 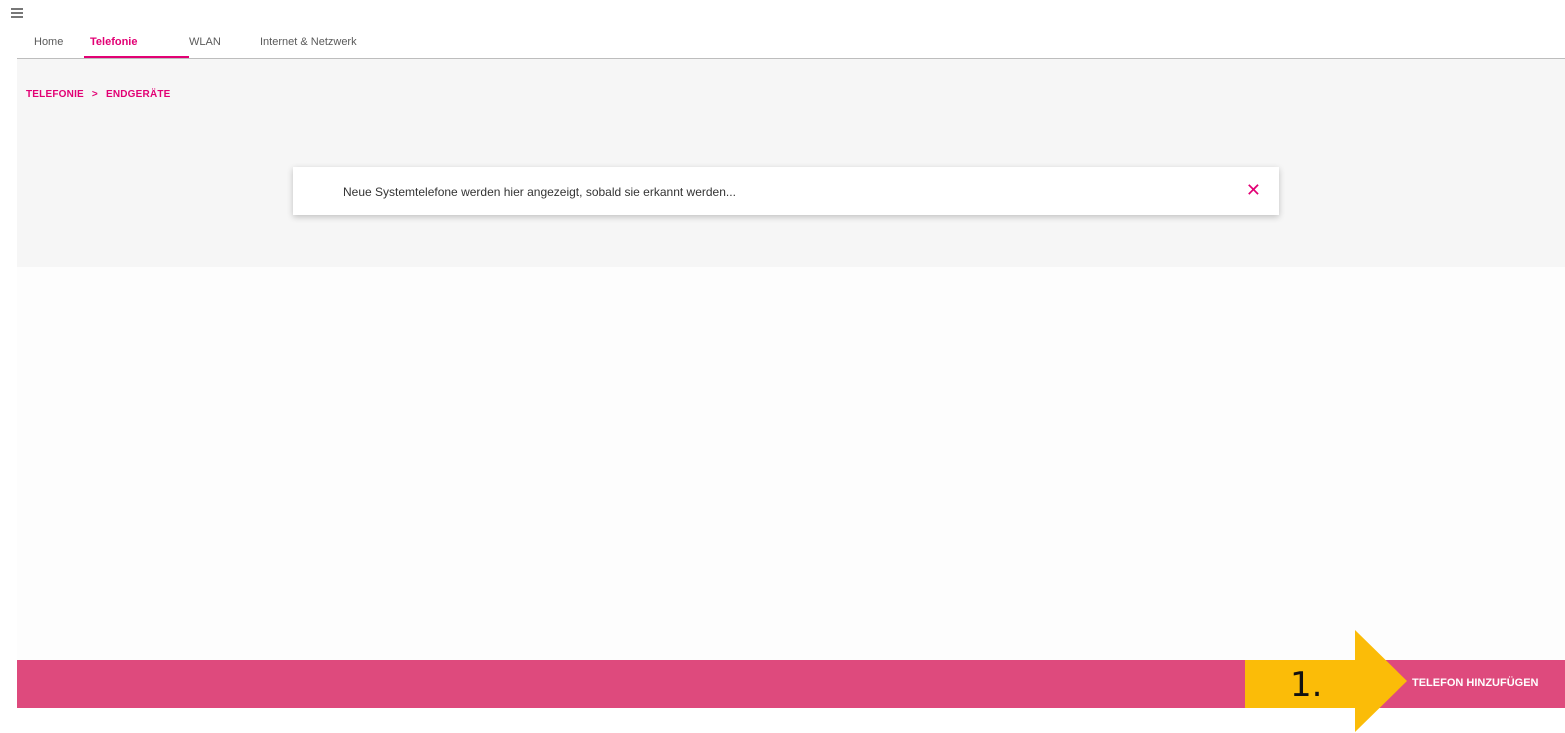 I want to click on breadcrumb: TELEFONIE > ENDGERÄTE, so click(x=98, y=94).